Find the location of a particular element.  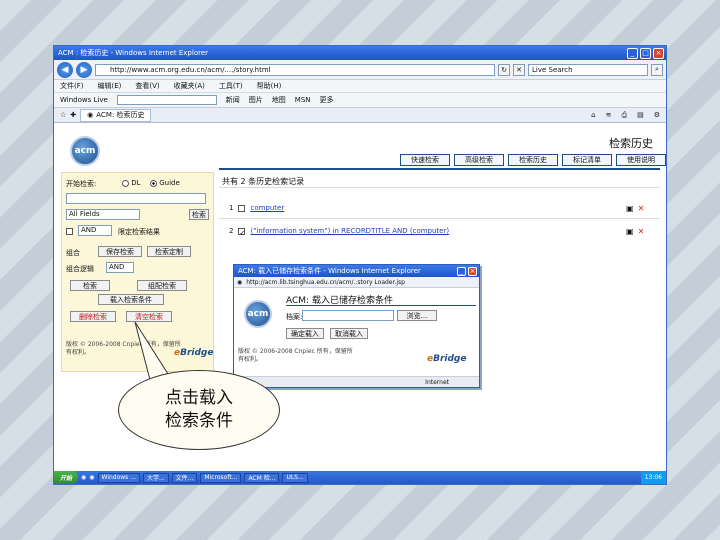

callout-pointer is located at coordinates (151, 351).